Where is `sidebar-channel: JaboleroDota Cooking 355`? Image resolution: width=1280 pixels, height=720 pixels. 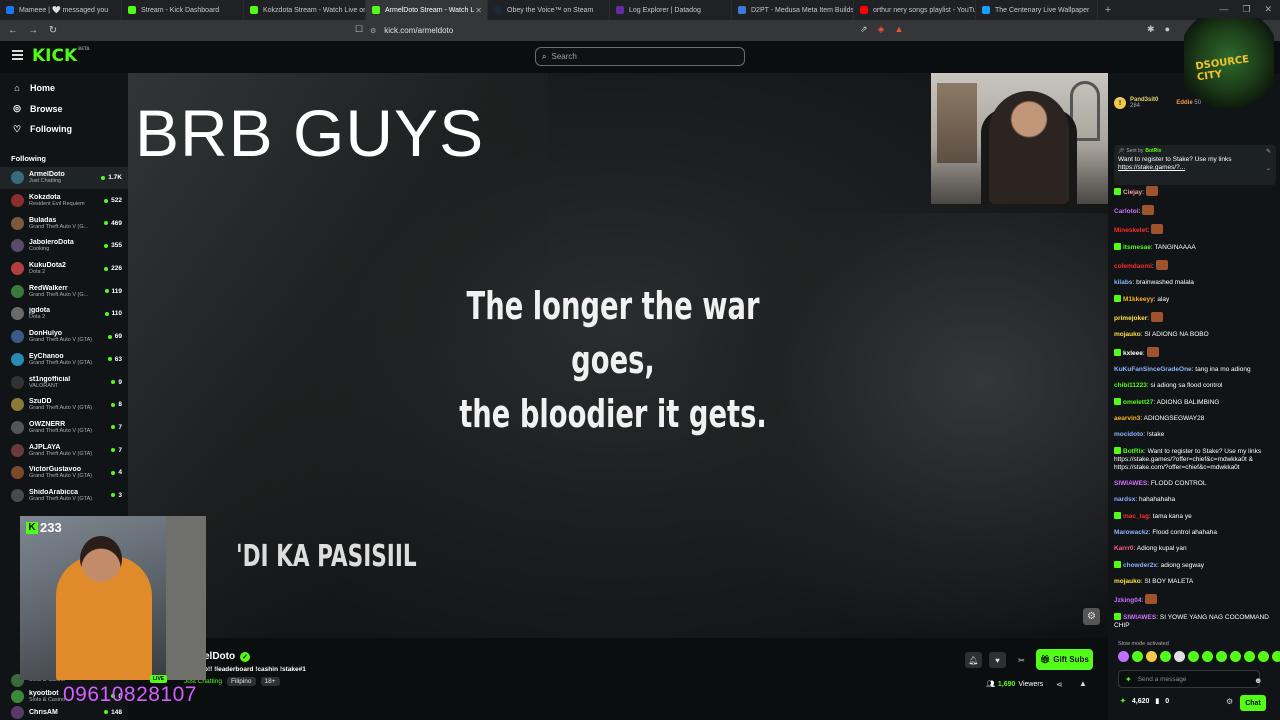 sidebar-channel: JaboleroDota Cooking 355 is located at coordinates (64, 246).